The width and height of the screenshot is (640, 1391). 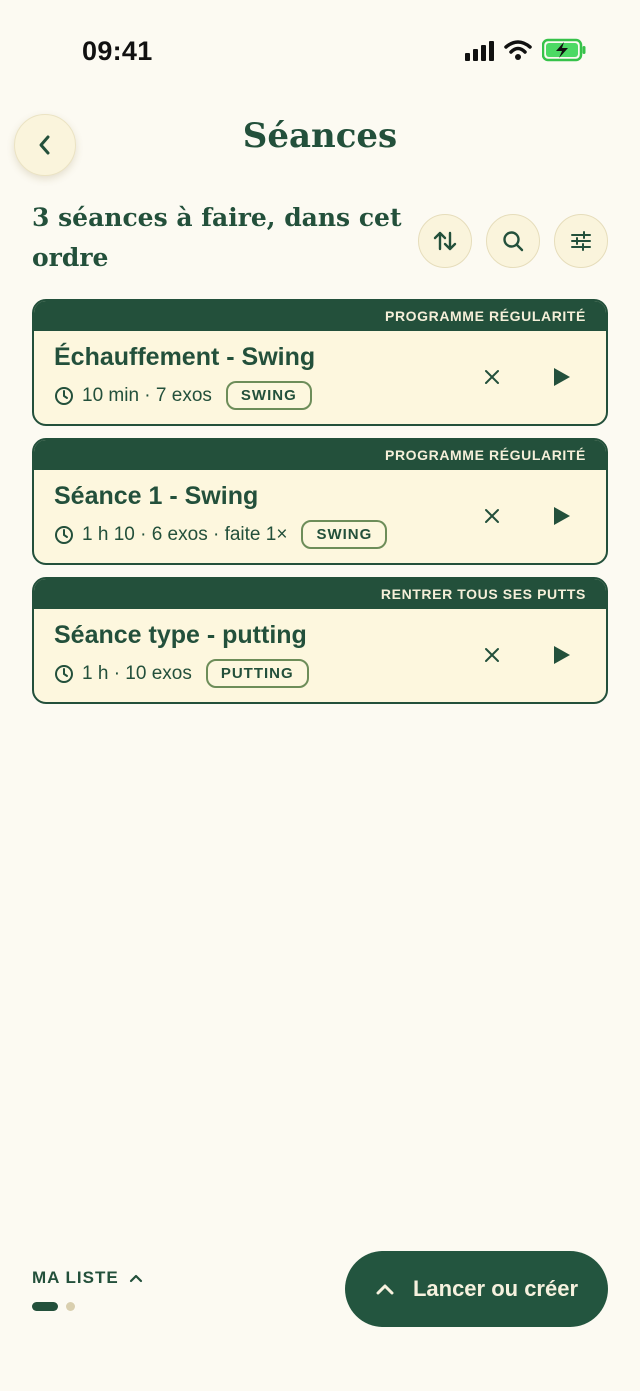 What do you see at coordinates (479, 50) in the screenshot?
I see `signal-icon` at bounding box center [479, 50].